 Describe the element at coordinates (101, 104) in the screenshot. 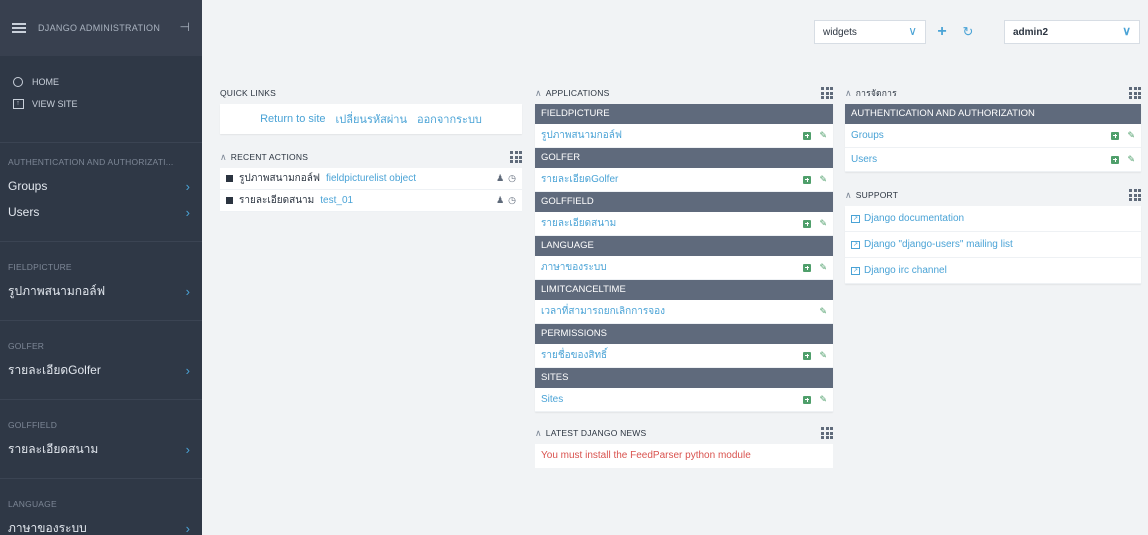

I see `view-site-link: ↑ VIEW SITE` at that location.